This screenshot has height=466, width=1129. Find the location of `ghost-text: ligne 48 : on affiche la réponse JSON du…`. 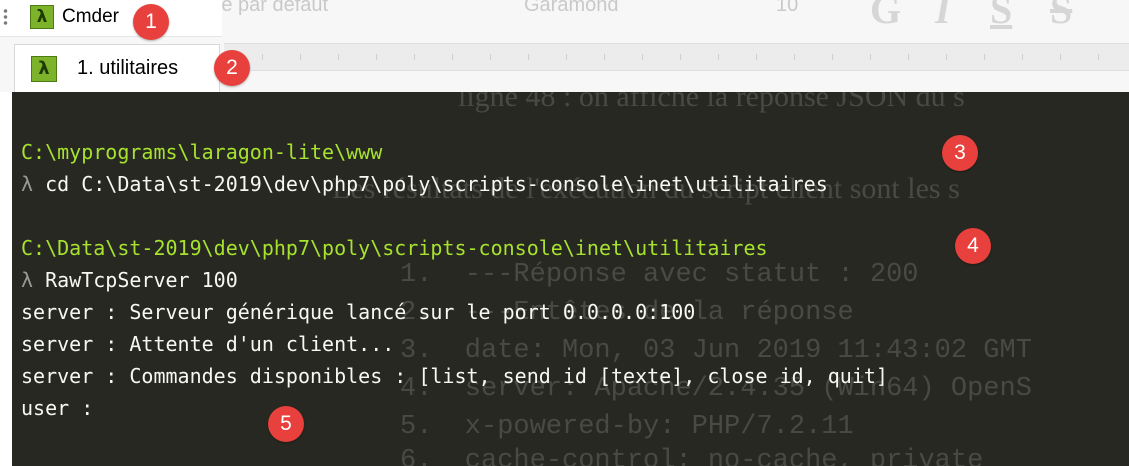

ghost-text: ligne 48 : on affiche la réponse JSON du… is located at coordinates (711, 102).